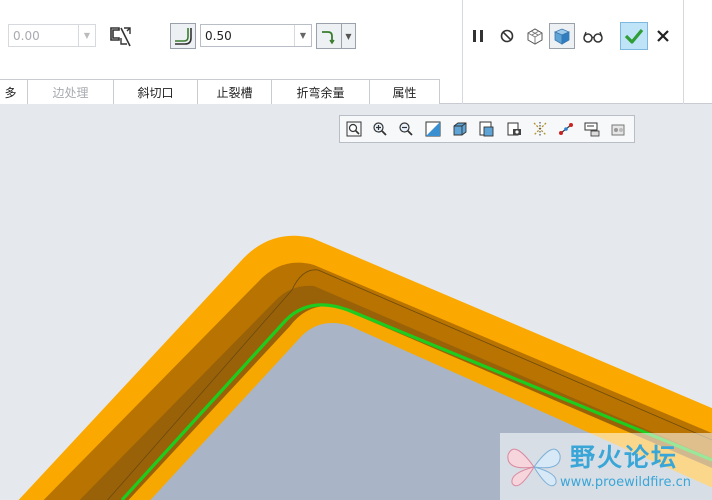 This screenshot has height=500, width=712. I want to click on tab-label: 斜切口, so click(155, 92).